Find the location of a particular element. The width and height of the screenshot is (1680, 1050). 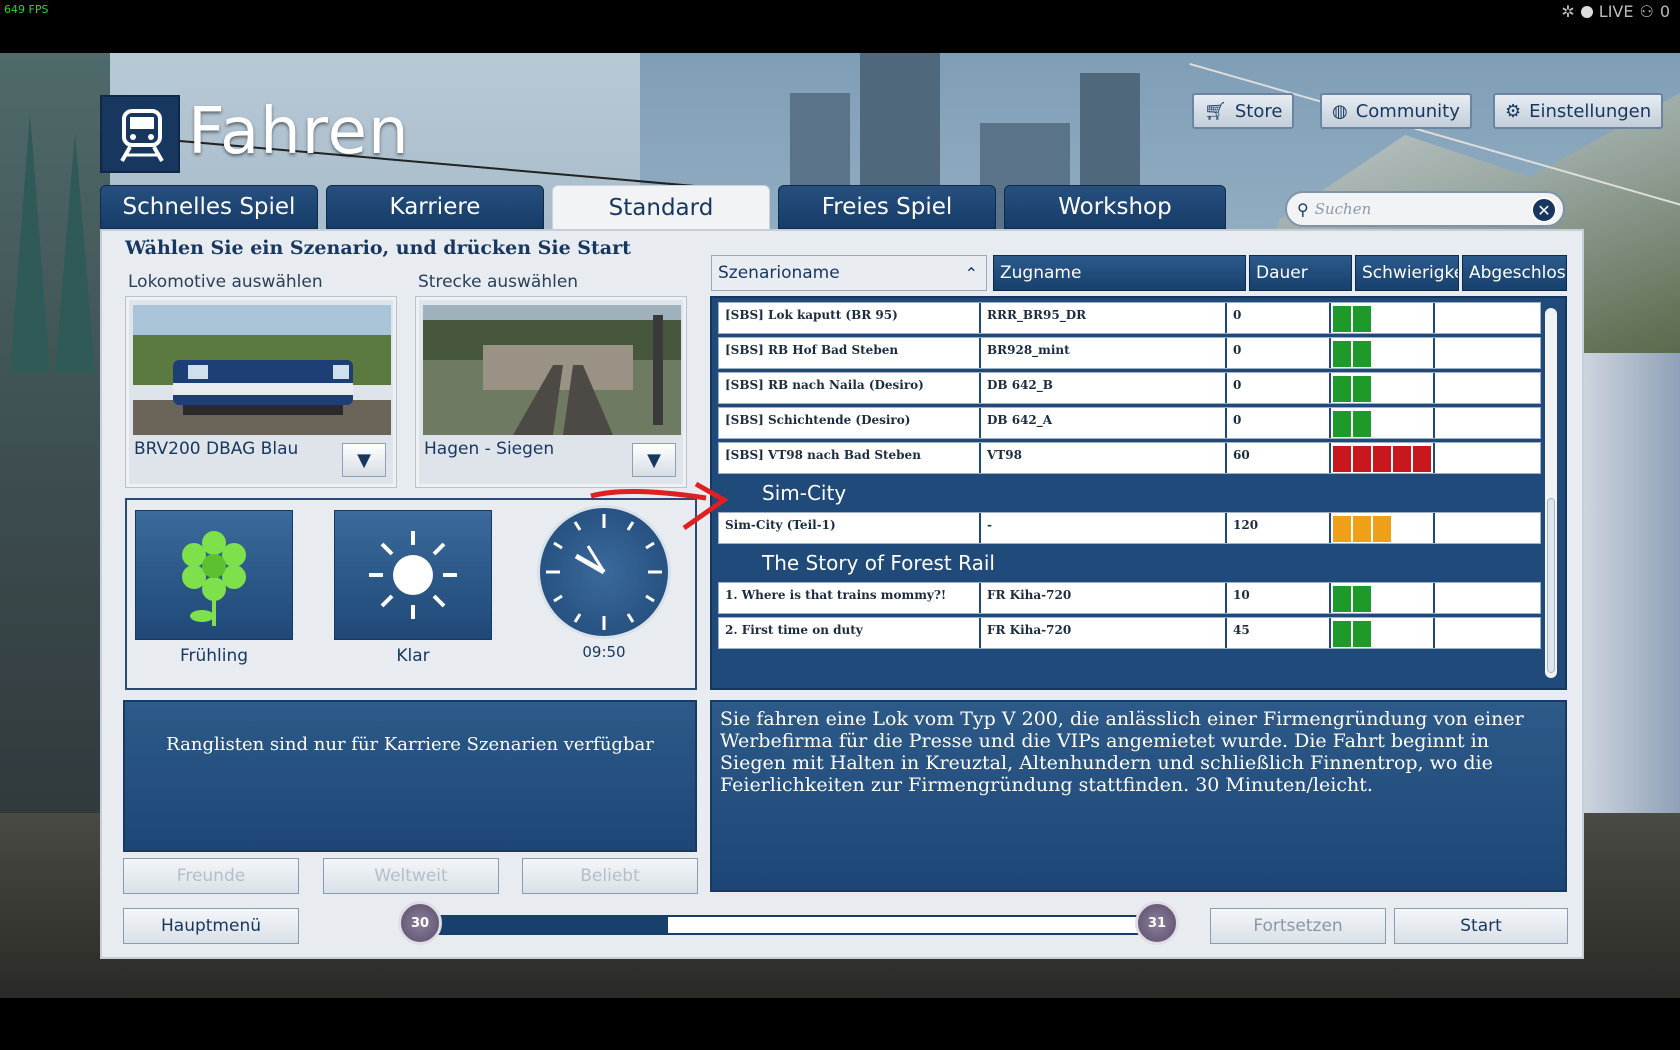

tab-freies-spiel: Freies Spiel is located at coordinates (887, 207).